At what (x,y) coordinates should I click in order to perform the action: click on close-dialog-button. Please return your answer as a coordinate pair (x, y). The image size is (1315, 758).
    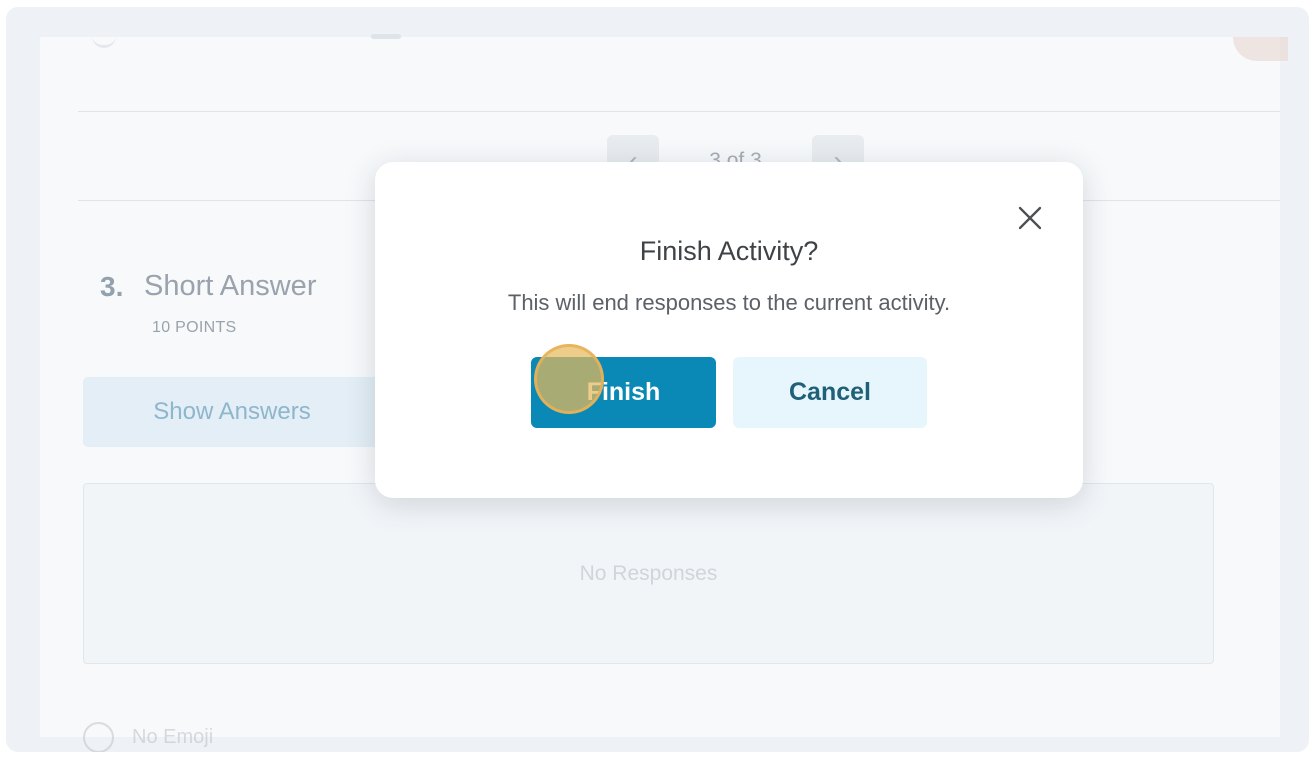
    Looking at the image, I should click on (1030, 218).